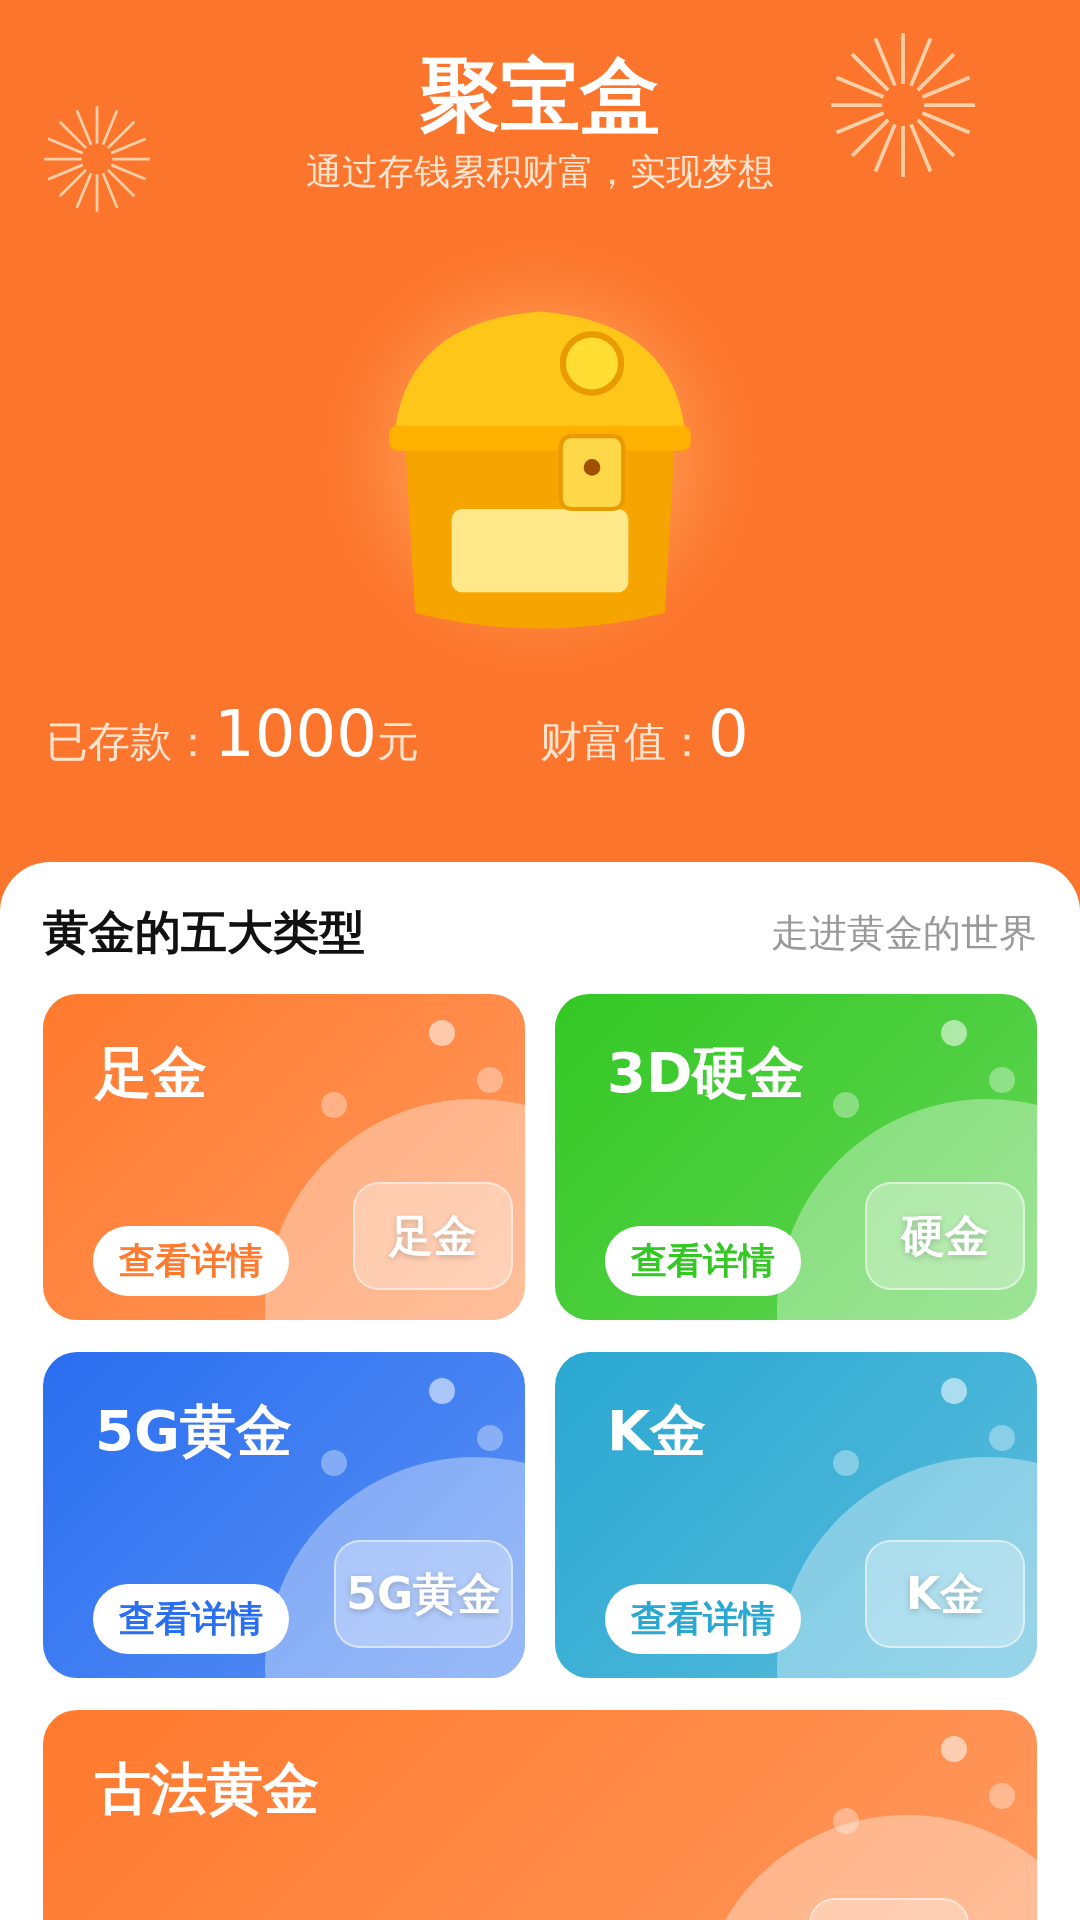 This screenshot has height=1920, width=1080. I want to click on stat-unit: 元, so click(397, 742).